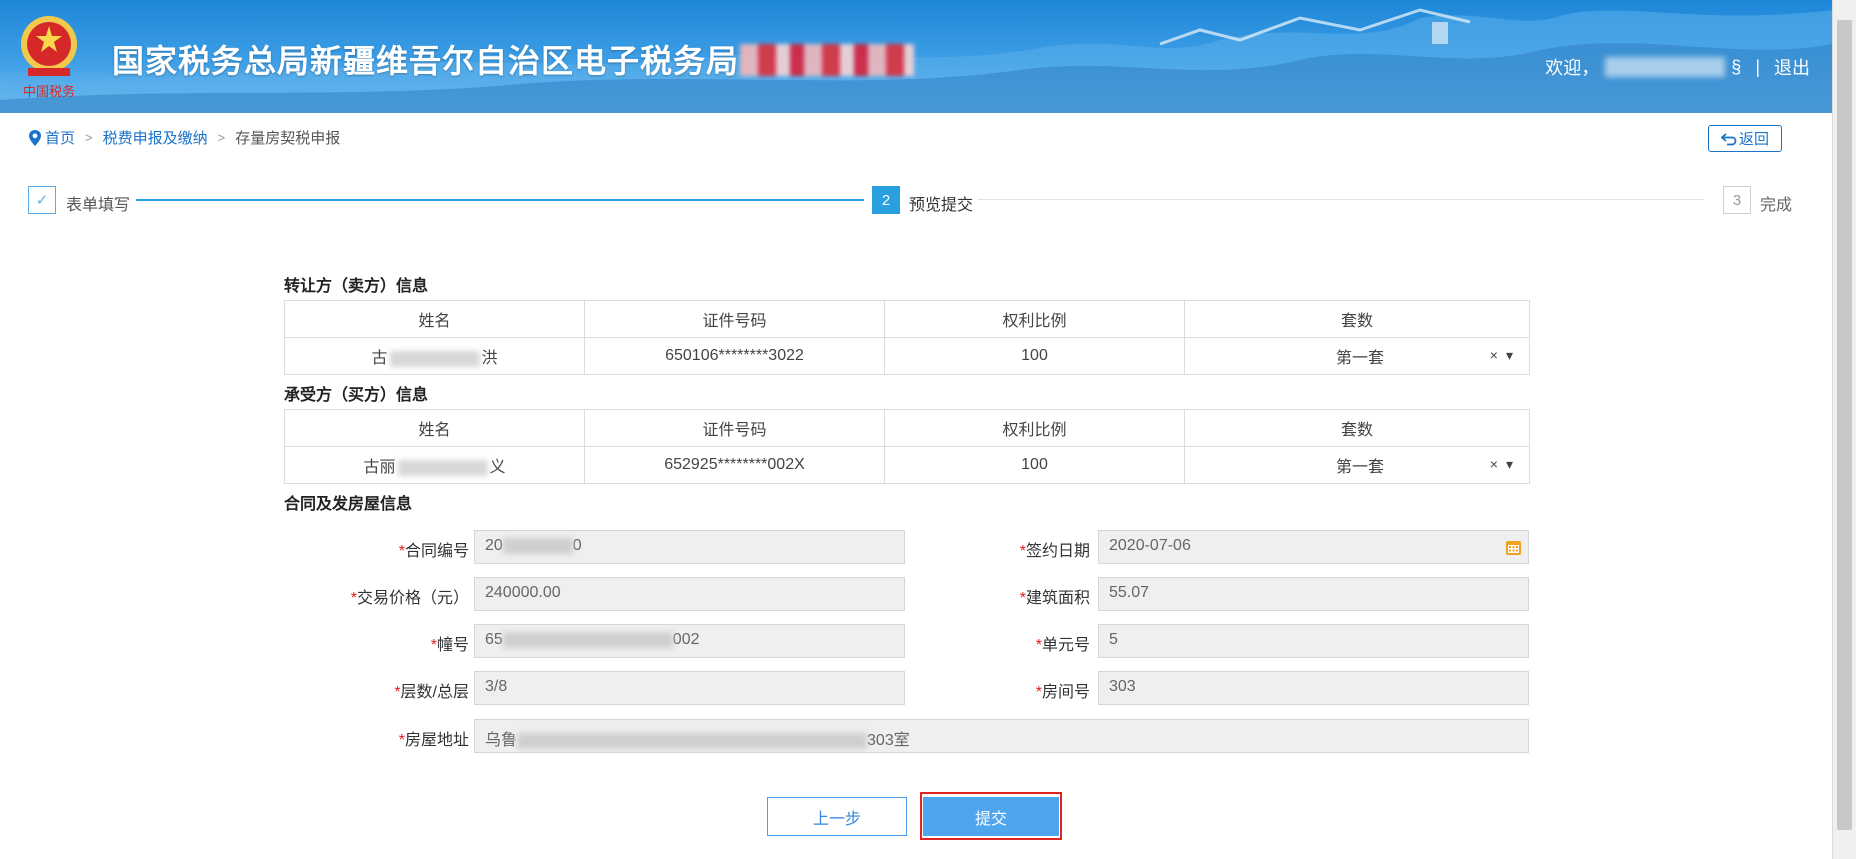  What do you see at coordinates (489, 358) in the screenshot?
I see `seller-name-end: 洪` at bounding box center [489, 358].